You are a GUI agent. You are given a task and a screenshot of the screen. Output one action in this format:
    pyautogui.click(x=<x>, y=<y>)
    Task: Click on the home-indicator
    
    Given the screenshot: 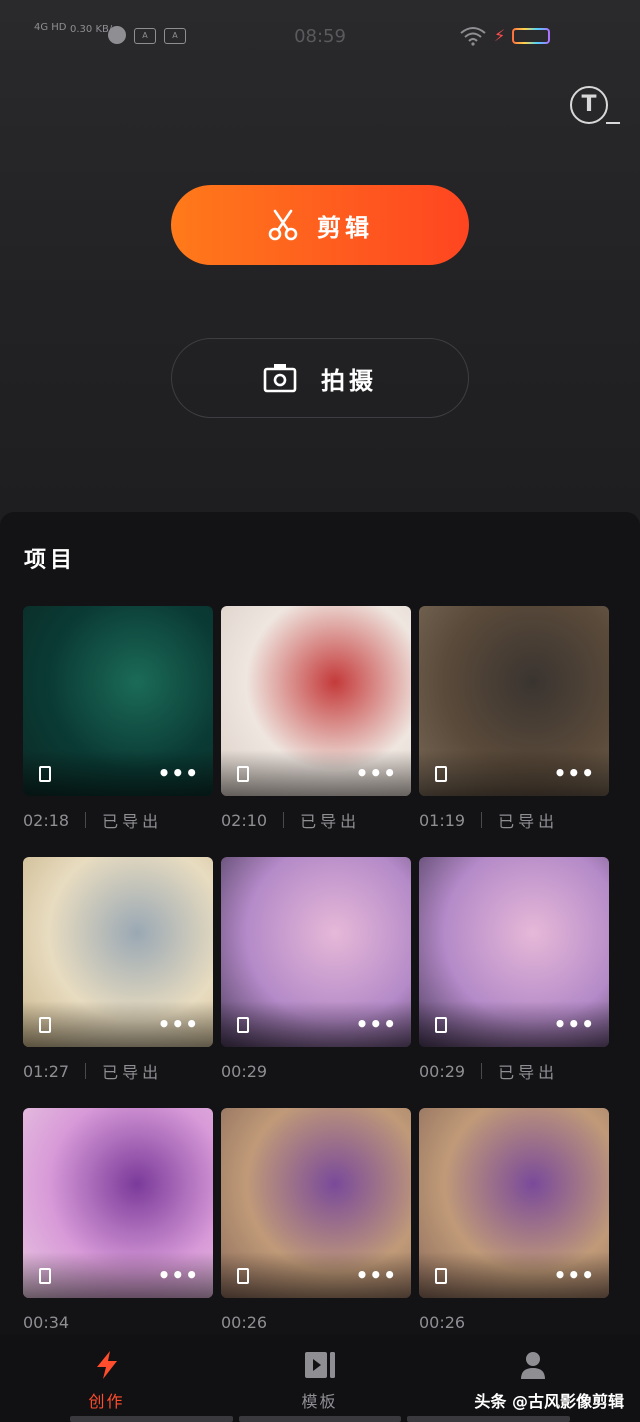 What is the action you would take?
    pyautogui.click(x=320, y=1419)
    